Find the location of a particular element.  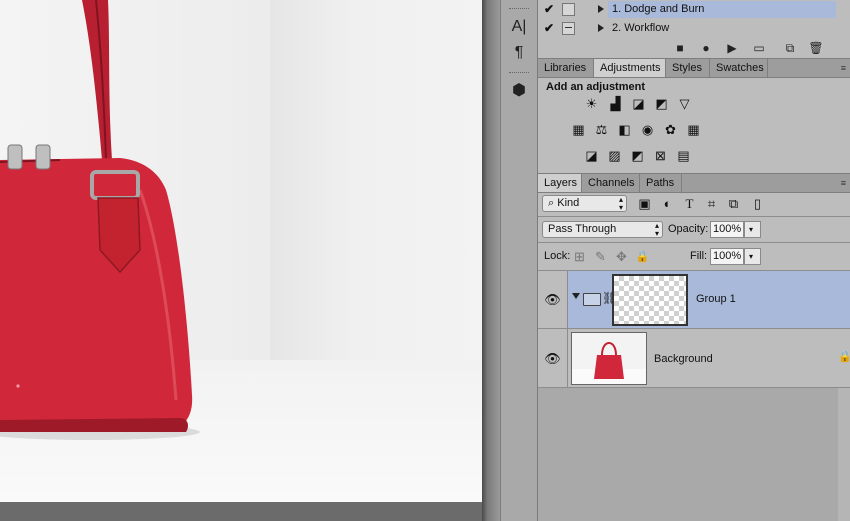

color-balance-icon: ⚖ is located at coordinates (601, 130).